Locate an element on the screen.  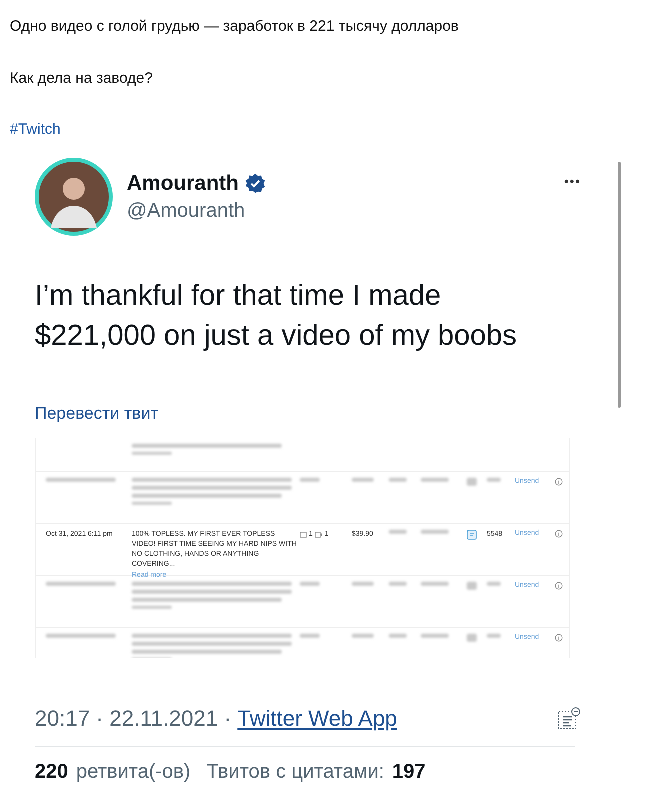
tweet-time: 20:17 · 22.11.2021 · is located at coordinates (134, 719).